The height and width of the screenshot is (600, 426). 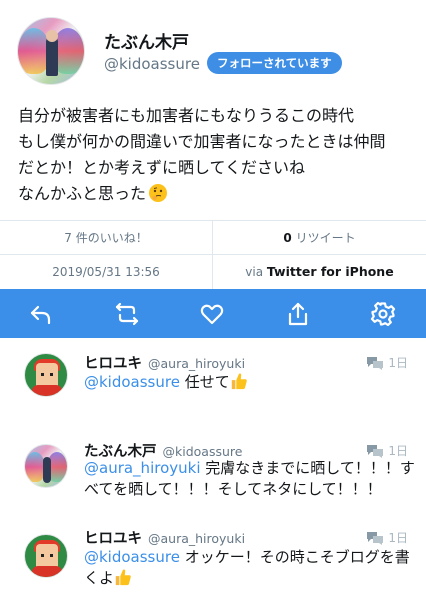 I want to click on settings-button, so click(x=383, y=313).